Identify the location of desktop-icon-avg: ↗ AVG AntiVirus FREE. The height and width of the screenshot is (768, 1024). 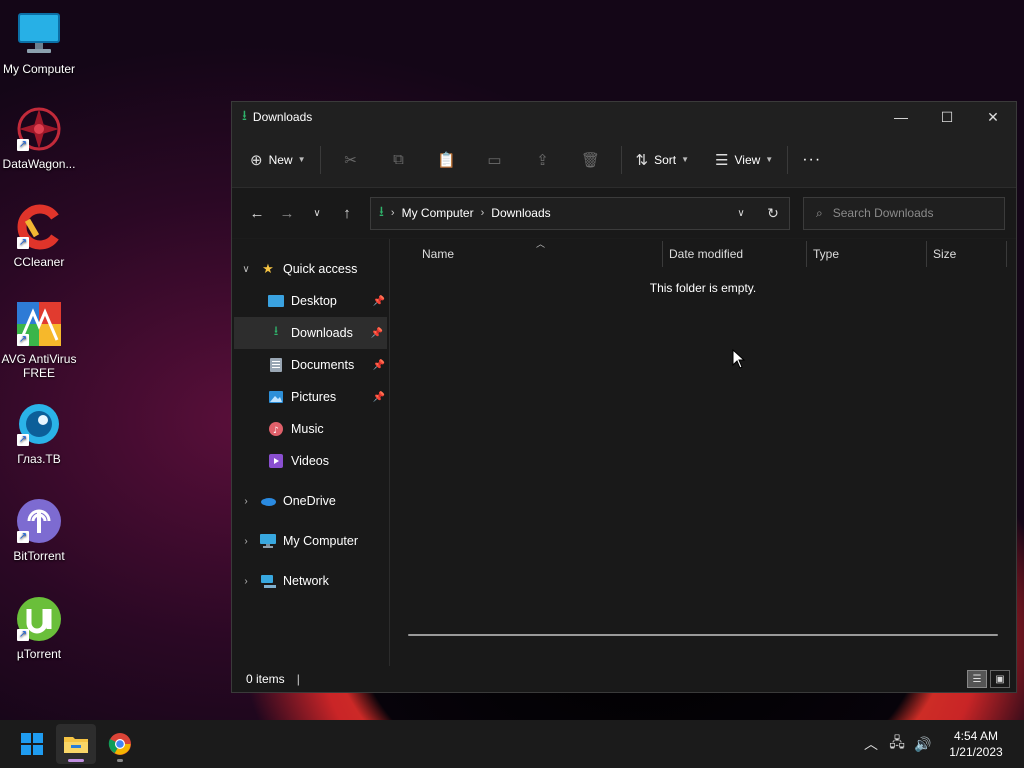
(39, 340).